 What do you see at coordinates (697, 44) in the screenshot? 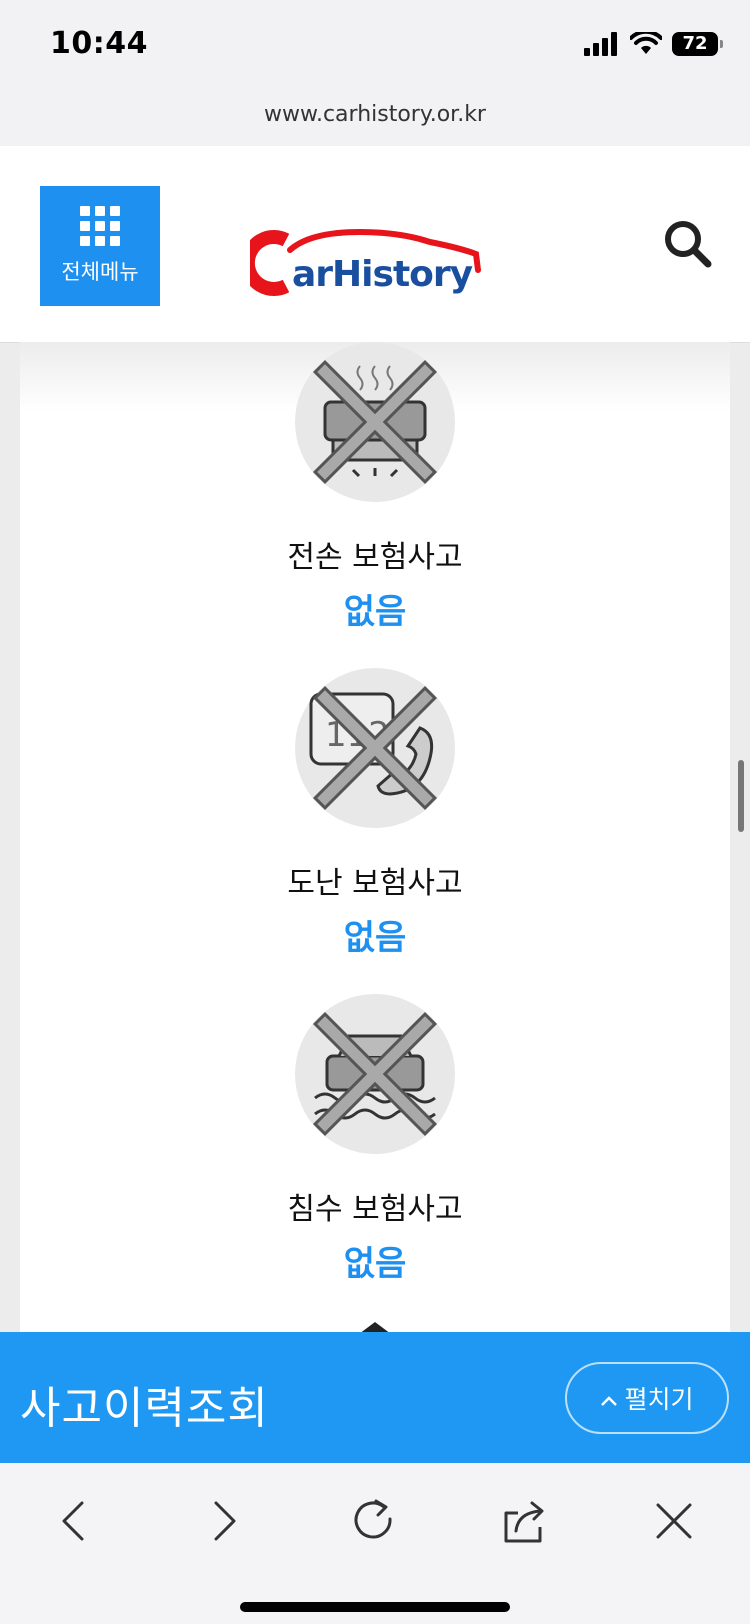
I see `battery-icon: 72` at bounding box center [697, 44].